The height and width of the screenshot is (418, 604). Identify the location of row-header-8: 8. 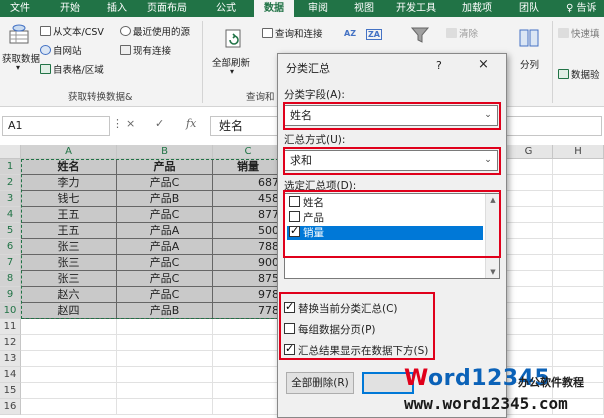
(10, 279).